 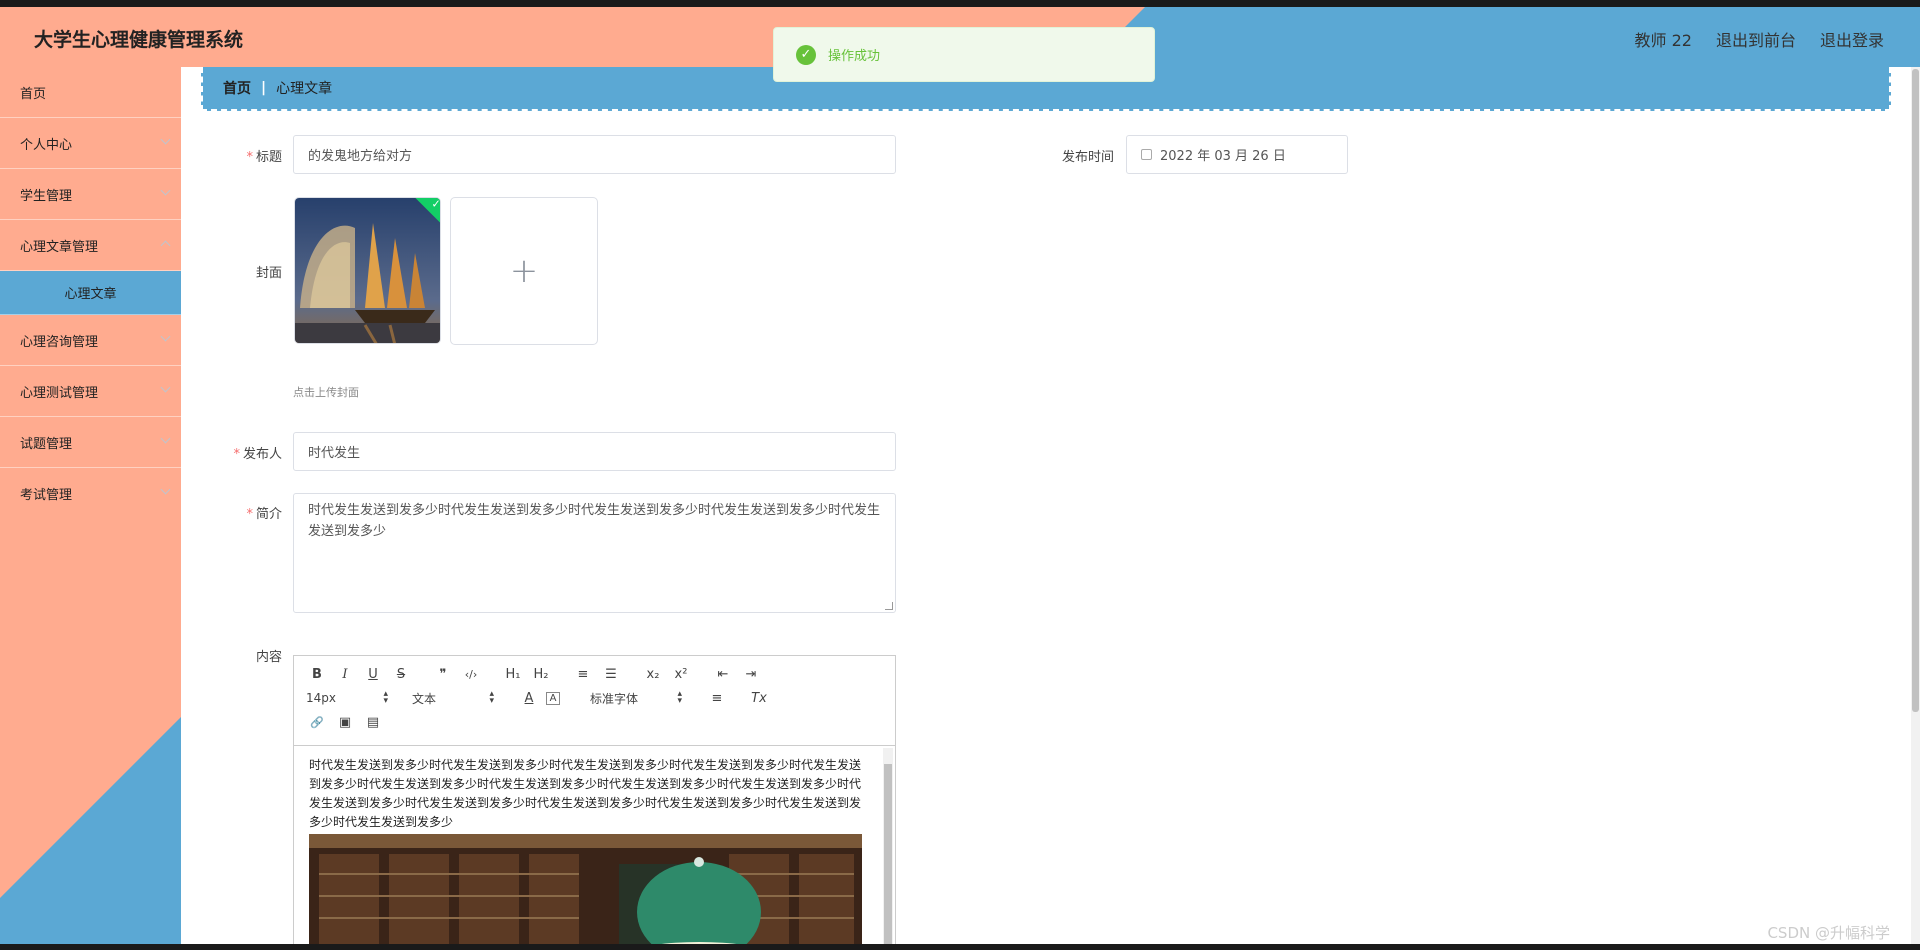 What do you see at coordinates (139, 40) in the screenshot?
I see `app-title: 大学生心理健康管理系统` at bounding box center [139, 40].